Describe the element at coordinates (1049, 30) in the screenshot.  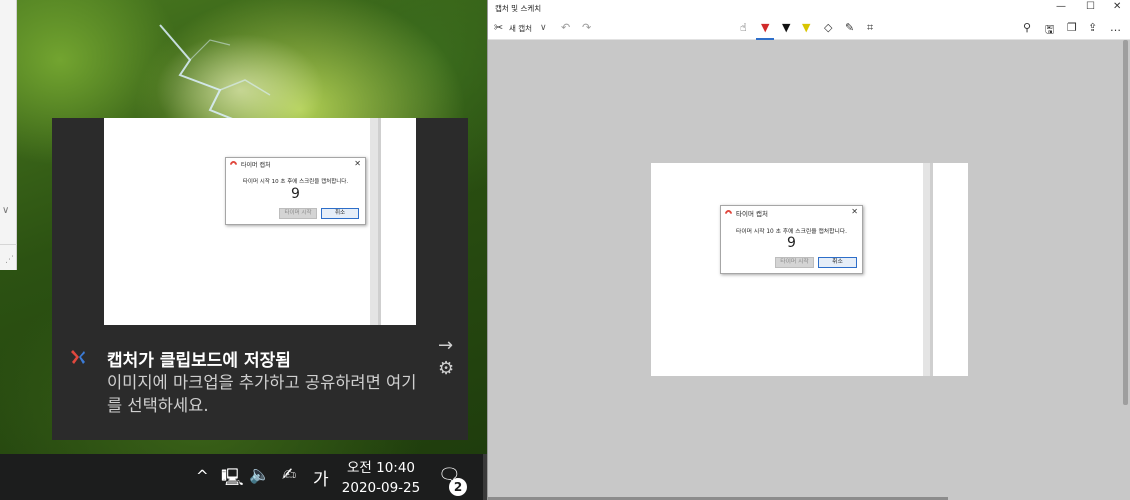
I see `save-icon: 🖫` at that location.